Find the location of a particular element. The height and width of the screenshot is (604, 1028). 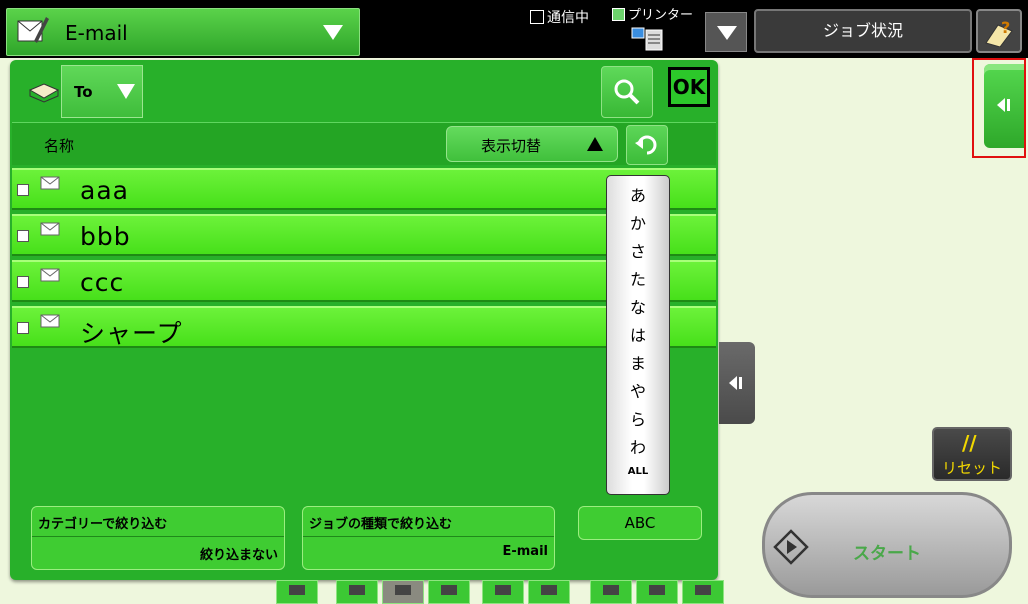

ok-button: OK is located at coordinates (689, 87).